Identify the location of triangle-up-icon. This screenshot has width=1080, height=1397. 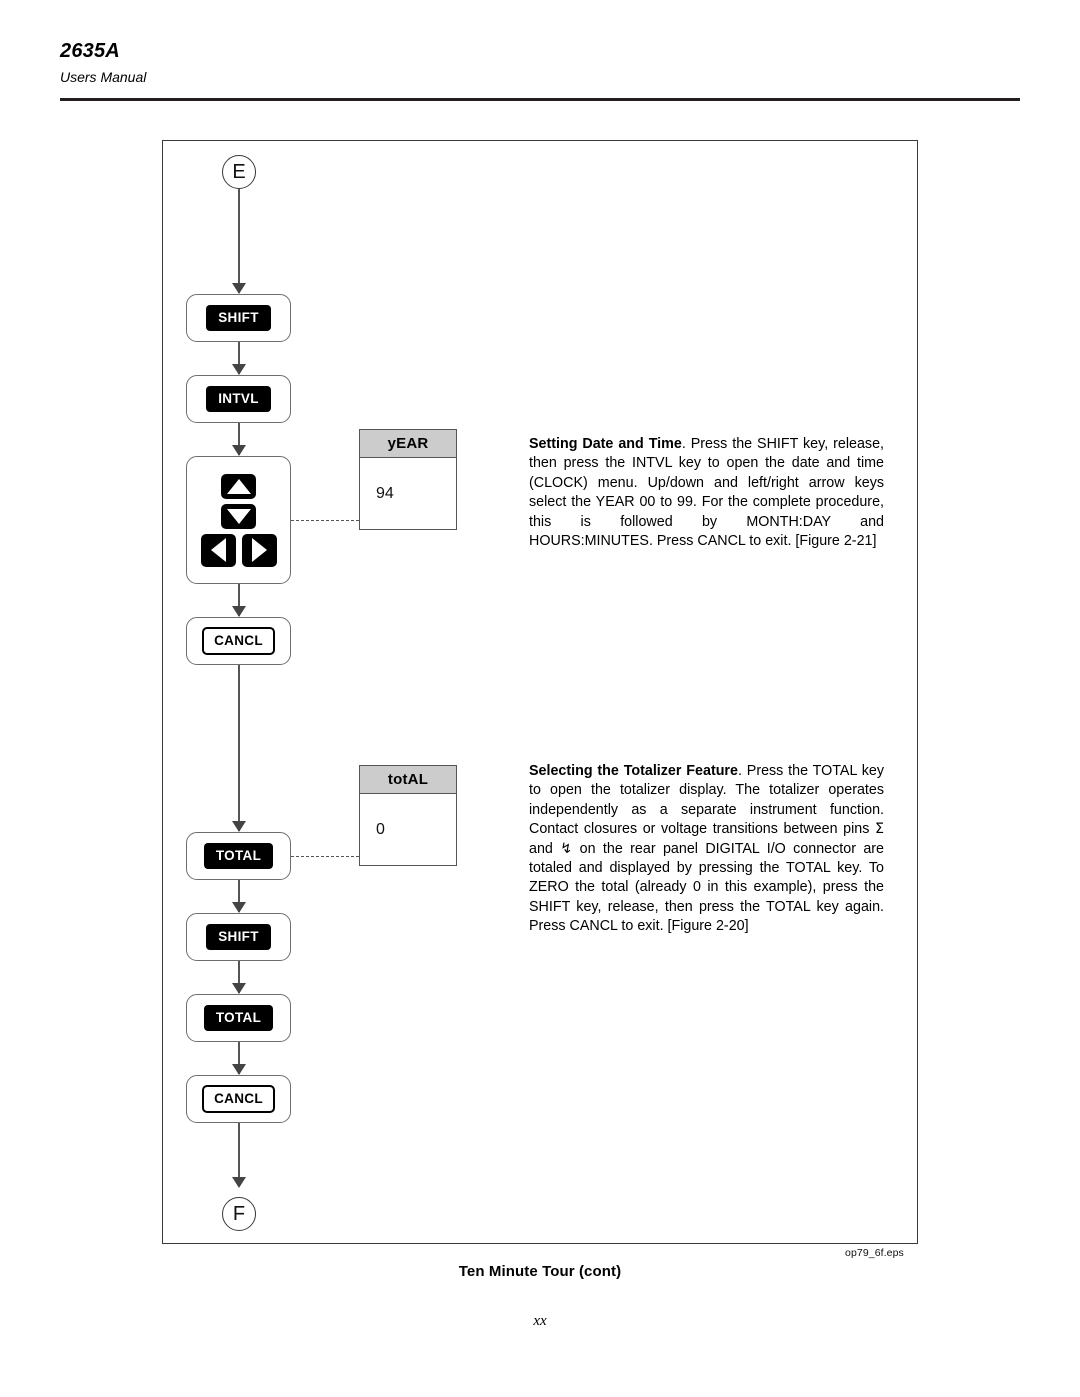
(238, 486).